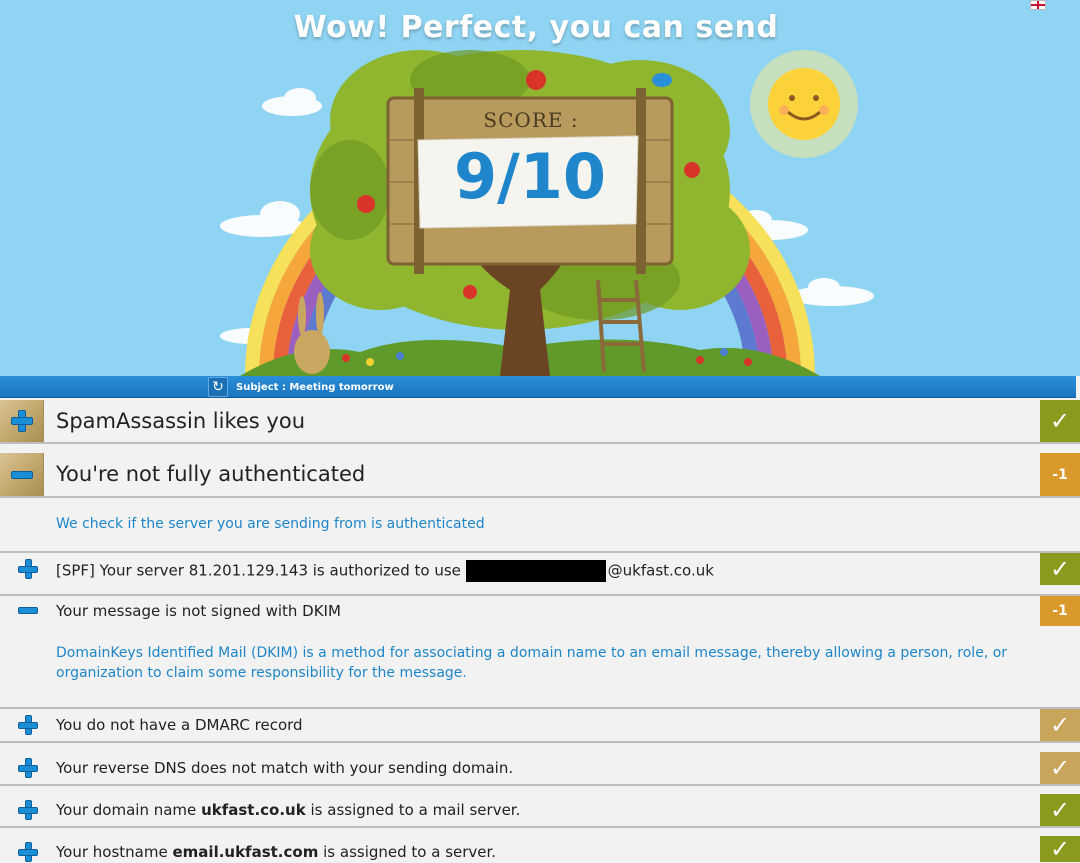 Image resolution: width=1080 pixels, height=863 pixels. I want to click on expand-toggle, so click(22, 421).